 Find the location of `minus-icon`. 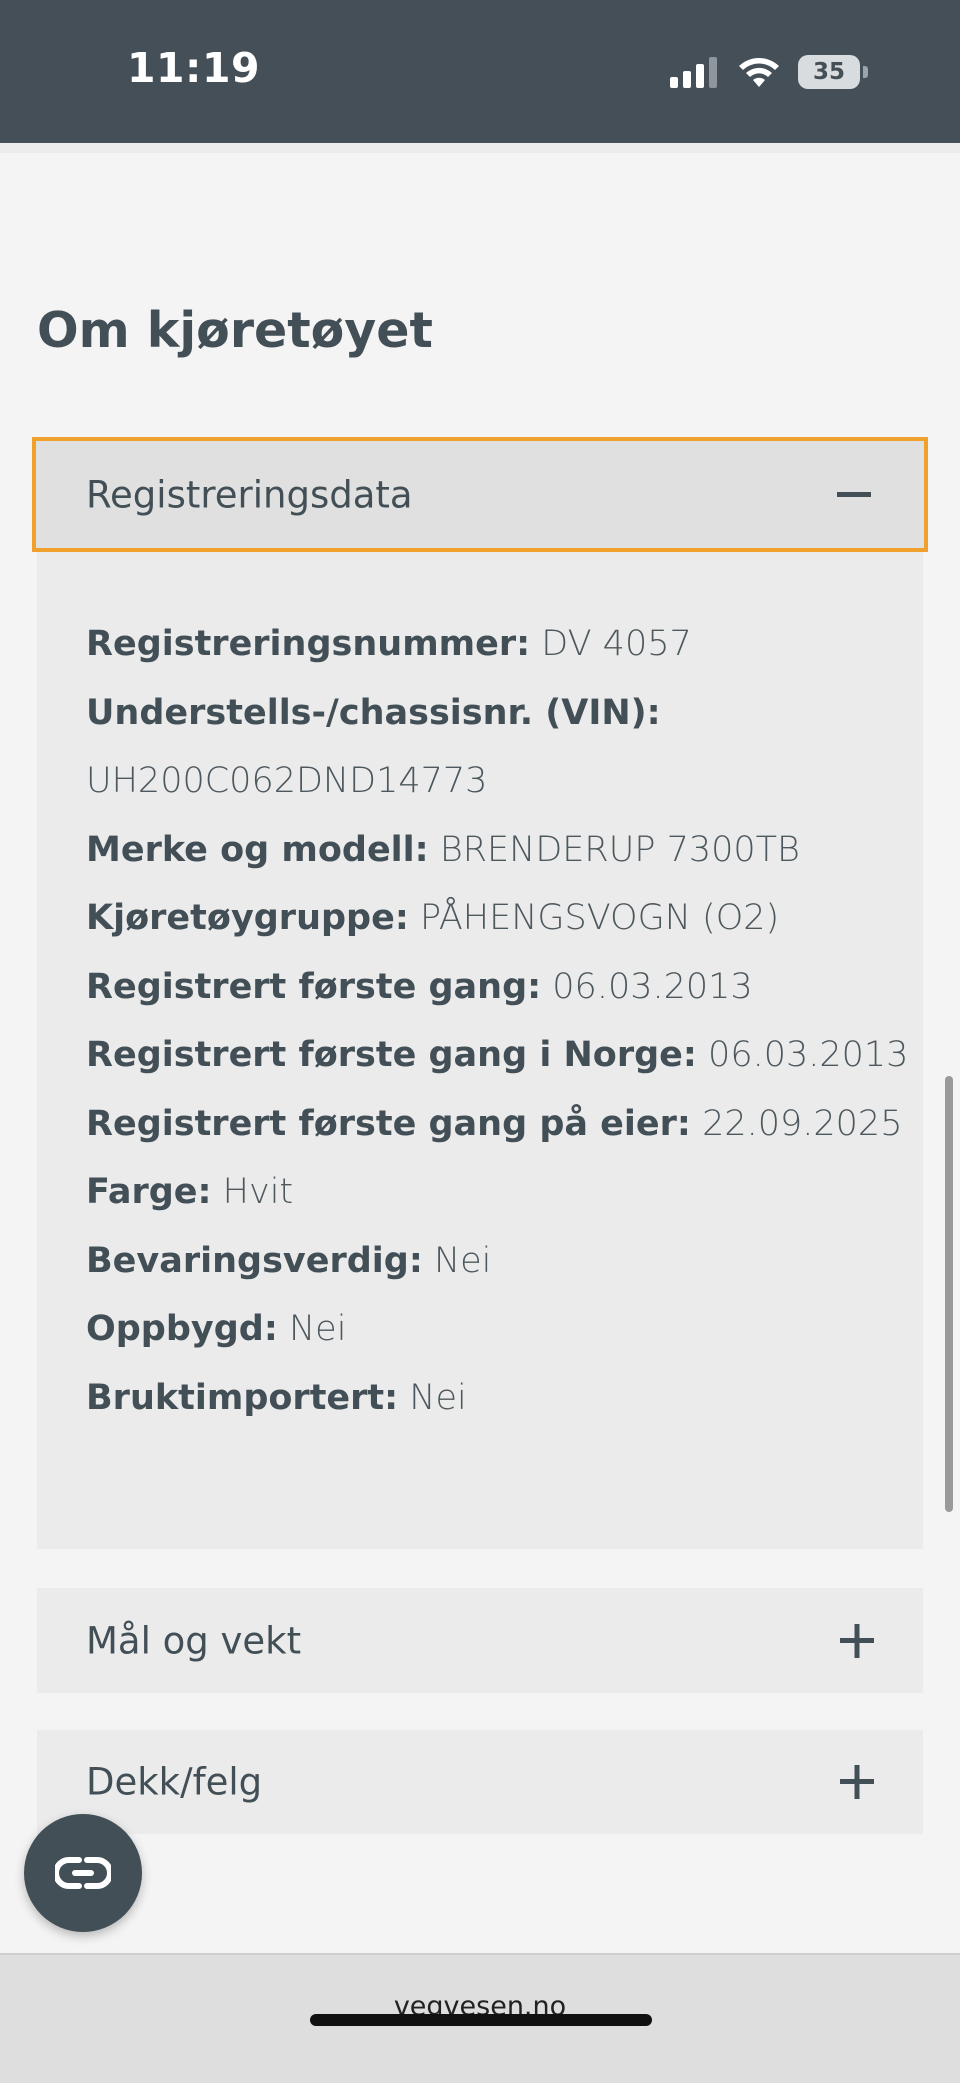

minus-icon is located at coordinates (854, 494).